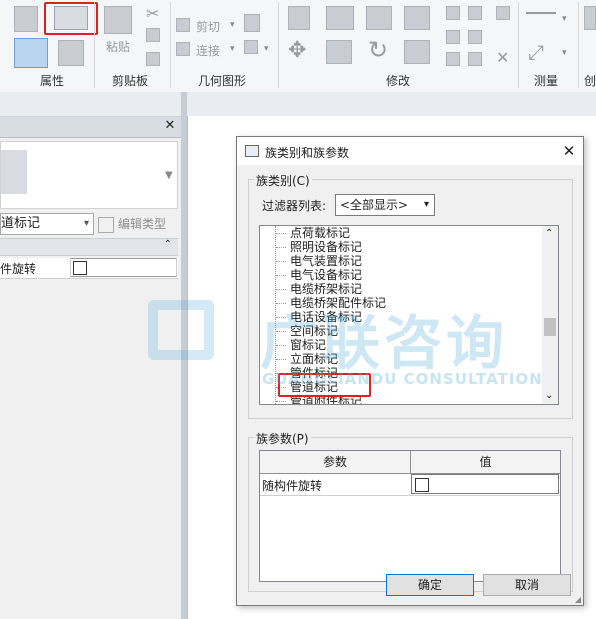  Describe the element at coordinates (326, 275) in the screenshot. I see `list-item: 电气设备标记` at that location.